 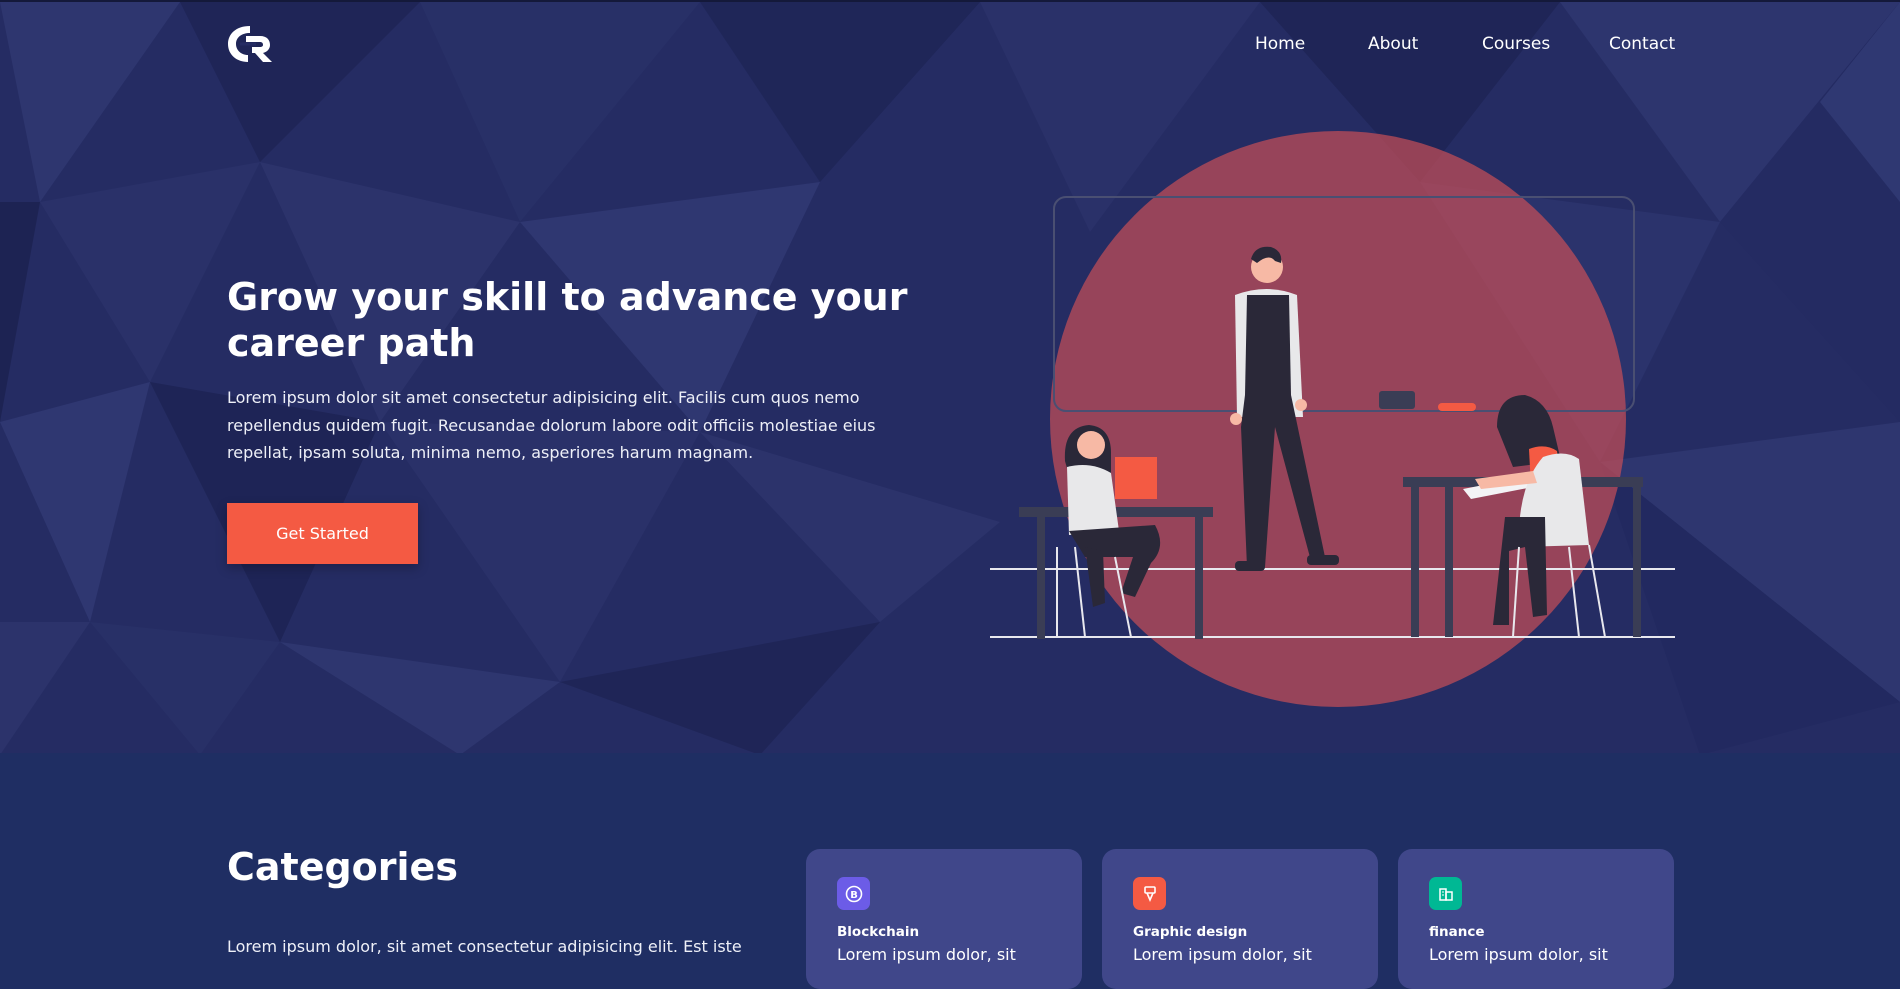 What do you see at coordinates (1445, 893) in the screenshot?
I see `building-icon` at bounding box center [1445, 893].